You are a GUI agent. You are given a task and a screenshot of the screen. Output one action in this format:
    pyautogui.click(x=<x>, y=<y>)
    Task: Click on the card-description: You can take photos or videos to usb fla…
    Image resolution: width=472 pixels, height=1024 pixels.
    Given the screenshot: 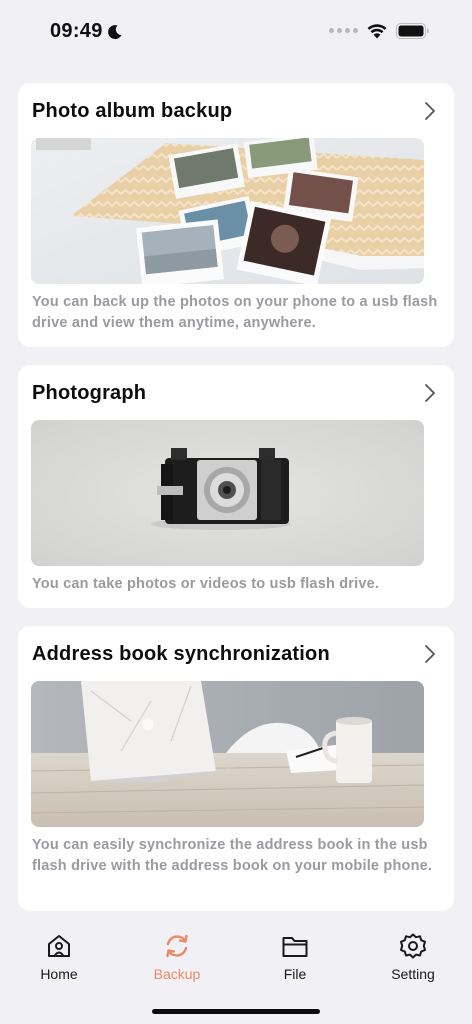 What is the action you would take?
    pyautogui.click(x=206, y=584)
    